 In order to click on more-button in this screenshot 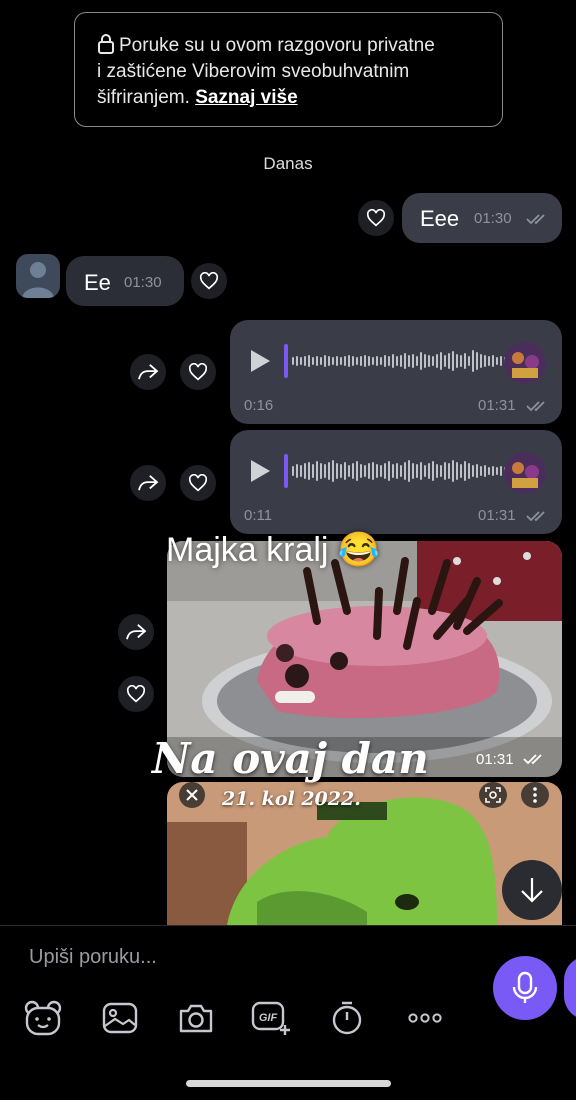, I will do `click(425, 1018)`.